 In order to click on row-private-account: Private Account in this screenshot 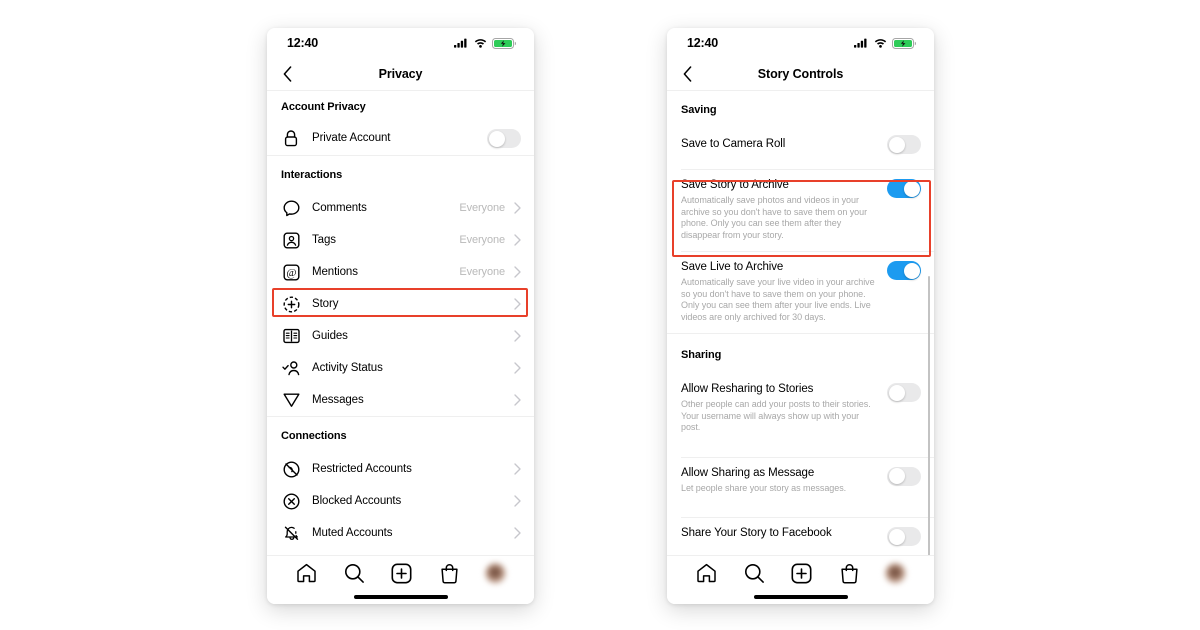, I will do `click(400, 138)`.